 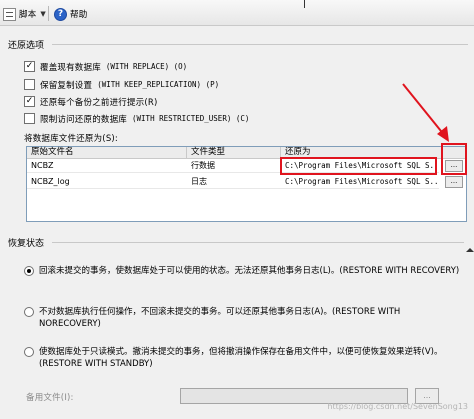 I want to click on script-icon, so click(x=9, y=14).